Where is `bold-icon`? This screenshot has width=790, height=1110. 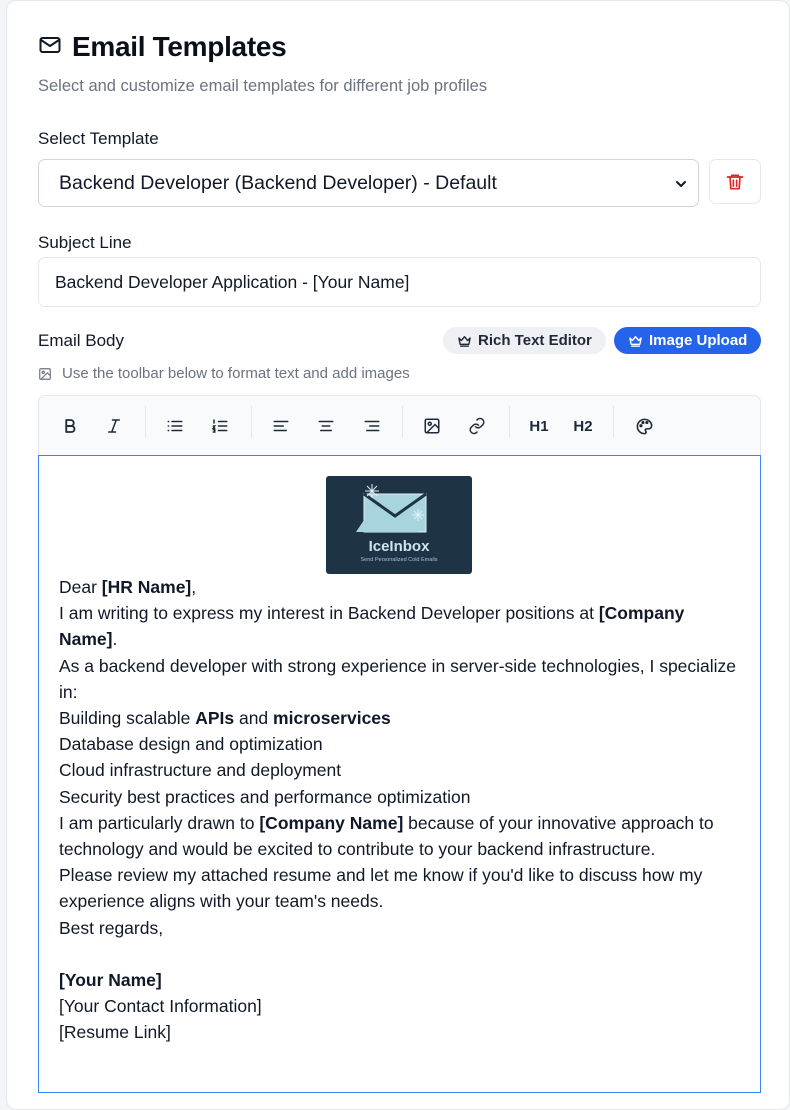
bold-icon is located at coordinates (70, 426).